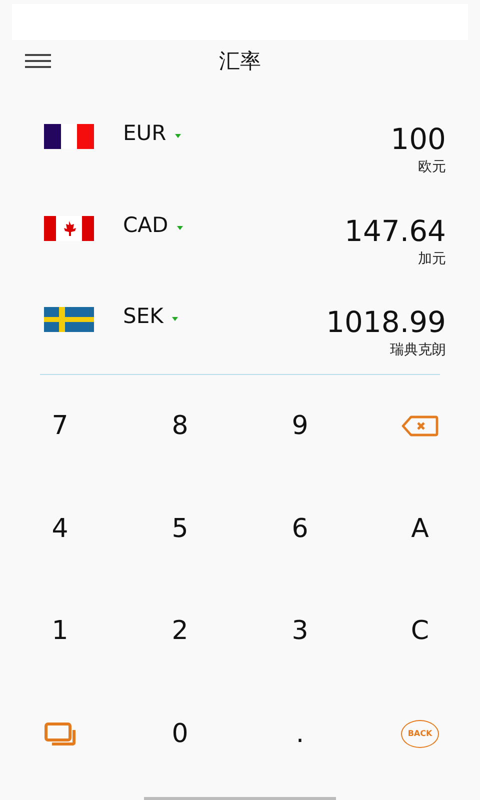 The width and height of the screenshot is (480, 800). I want to click on currency-selector: SEK, so click(143, 316).